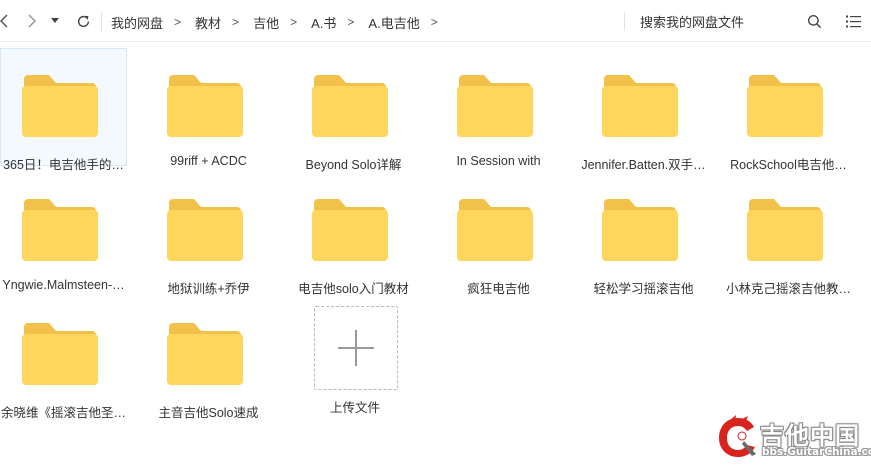 The image size is (871, 466). Describe the element at coordinates (624, 21) in the screenshot. I see `search-divider` at that location.